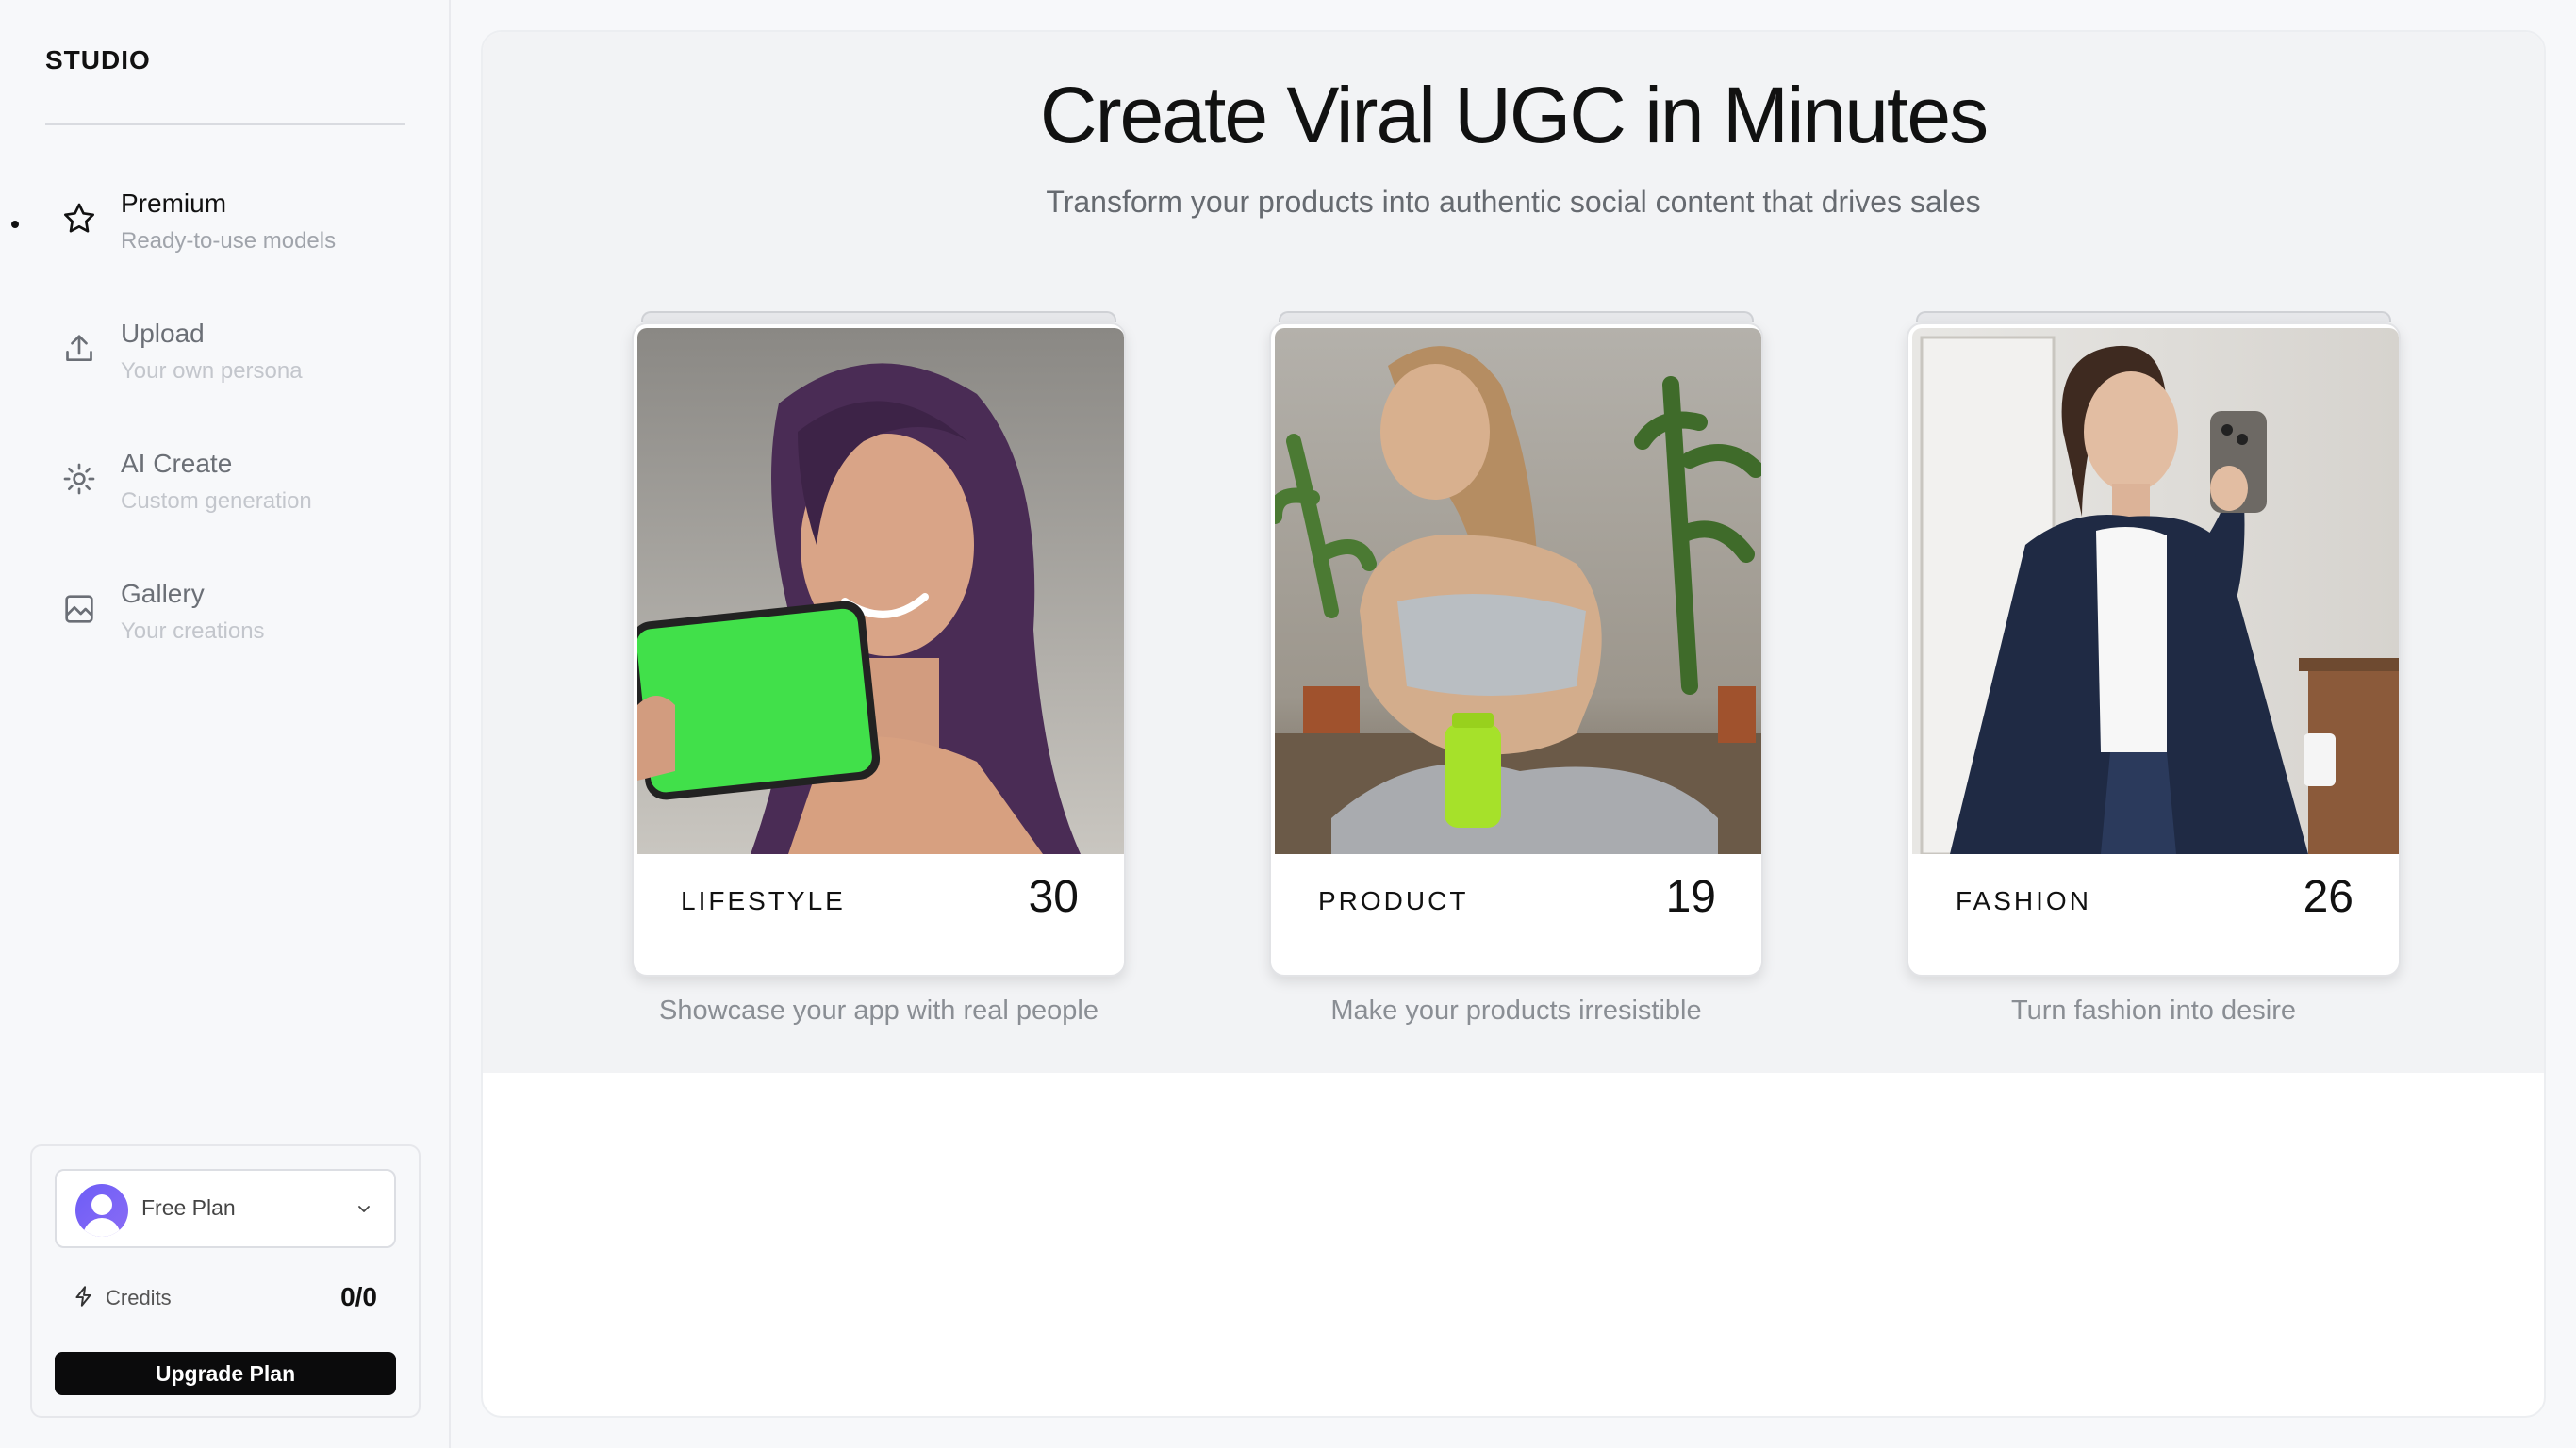  I want to click on category-card-fashion: FASHION 26 Turn fashion into desire, so click(2154, 668).